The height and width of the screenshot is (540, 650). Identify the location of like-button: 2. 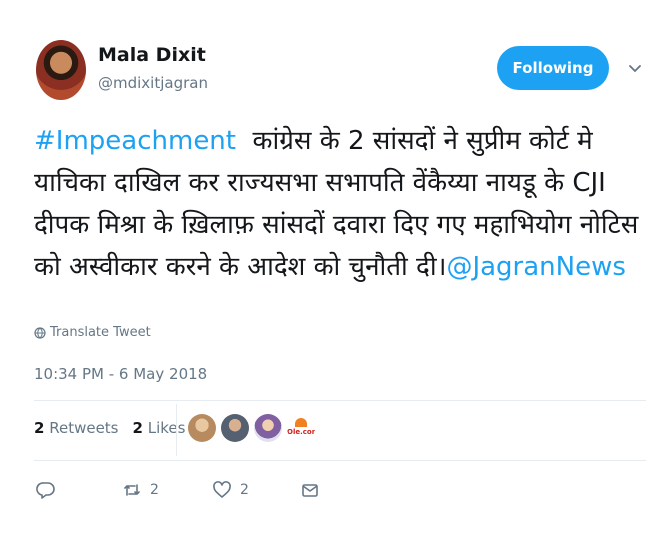
(230, 490).